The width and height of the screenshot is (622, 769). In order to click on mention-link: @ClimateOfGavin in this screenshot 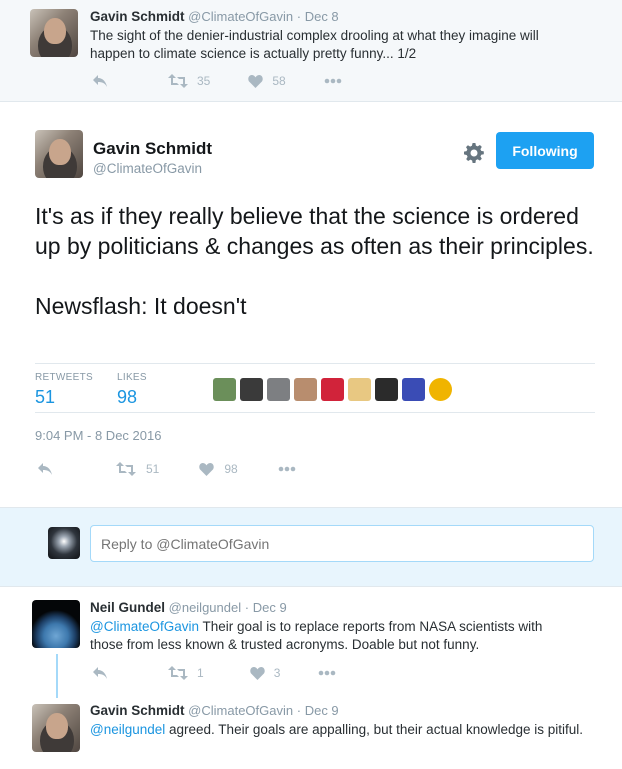, I will do `click(144, 626)`.